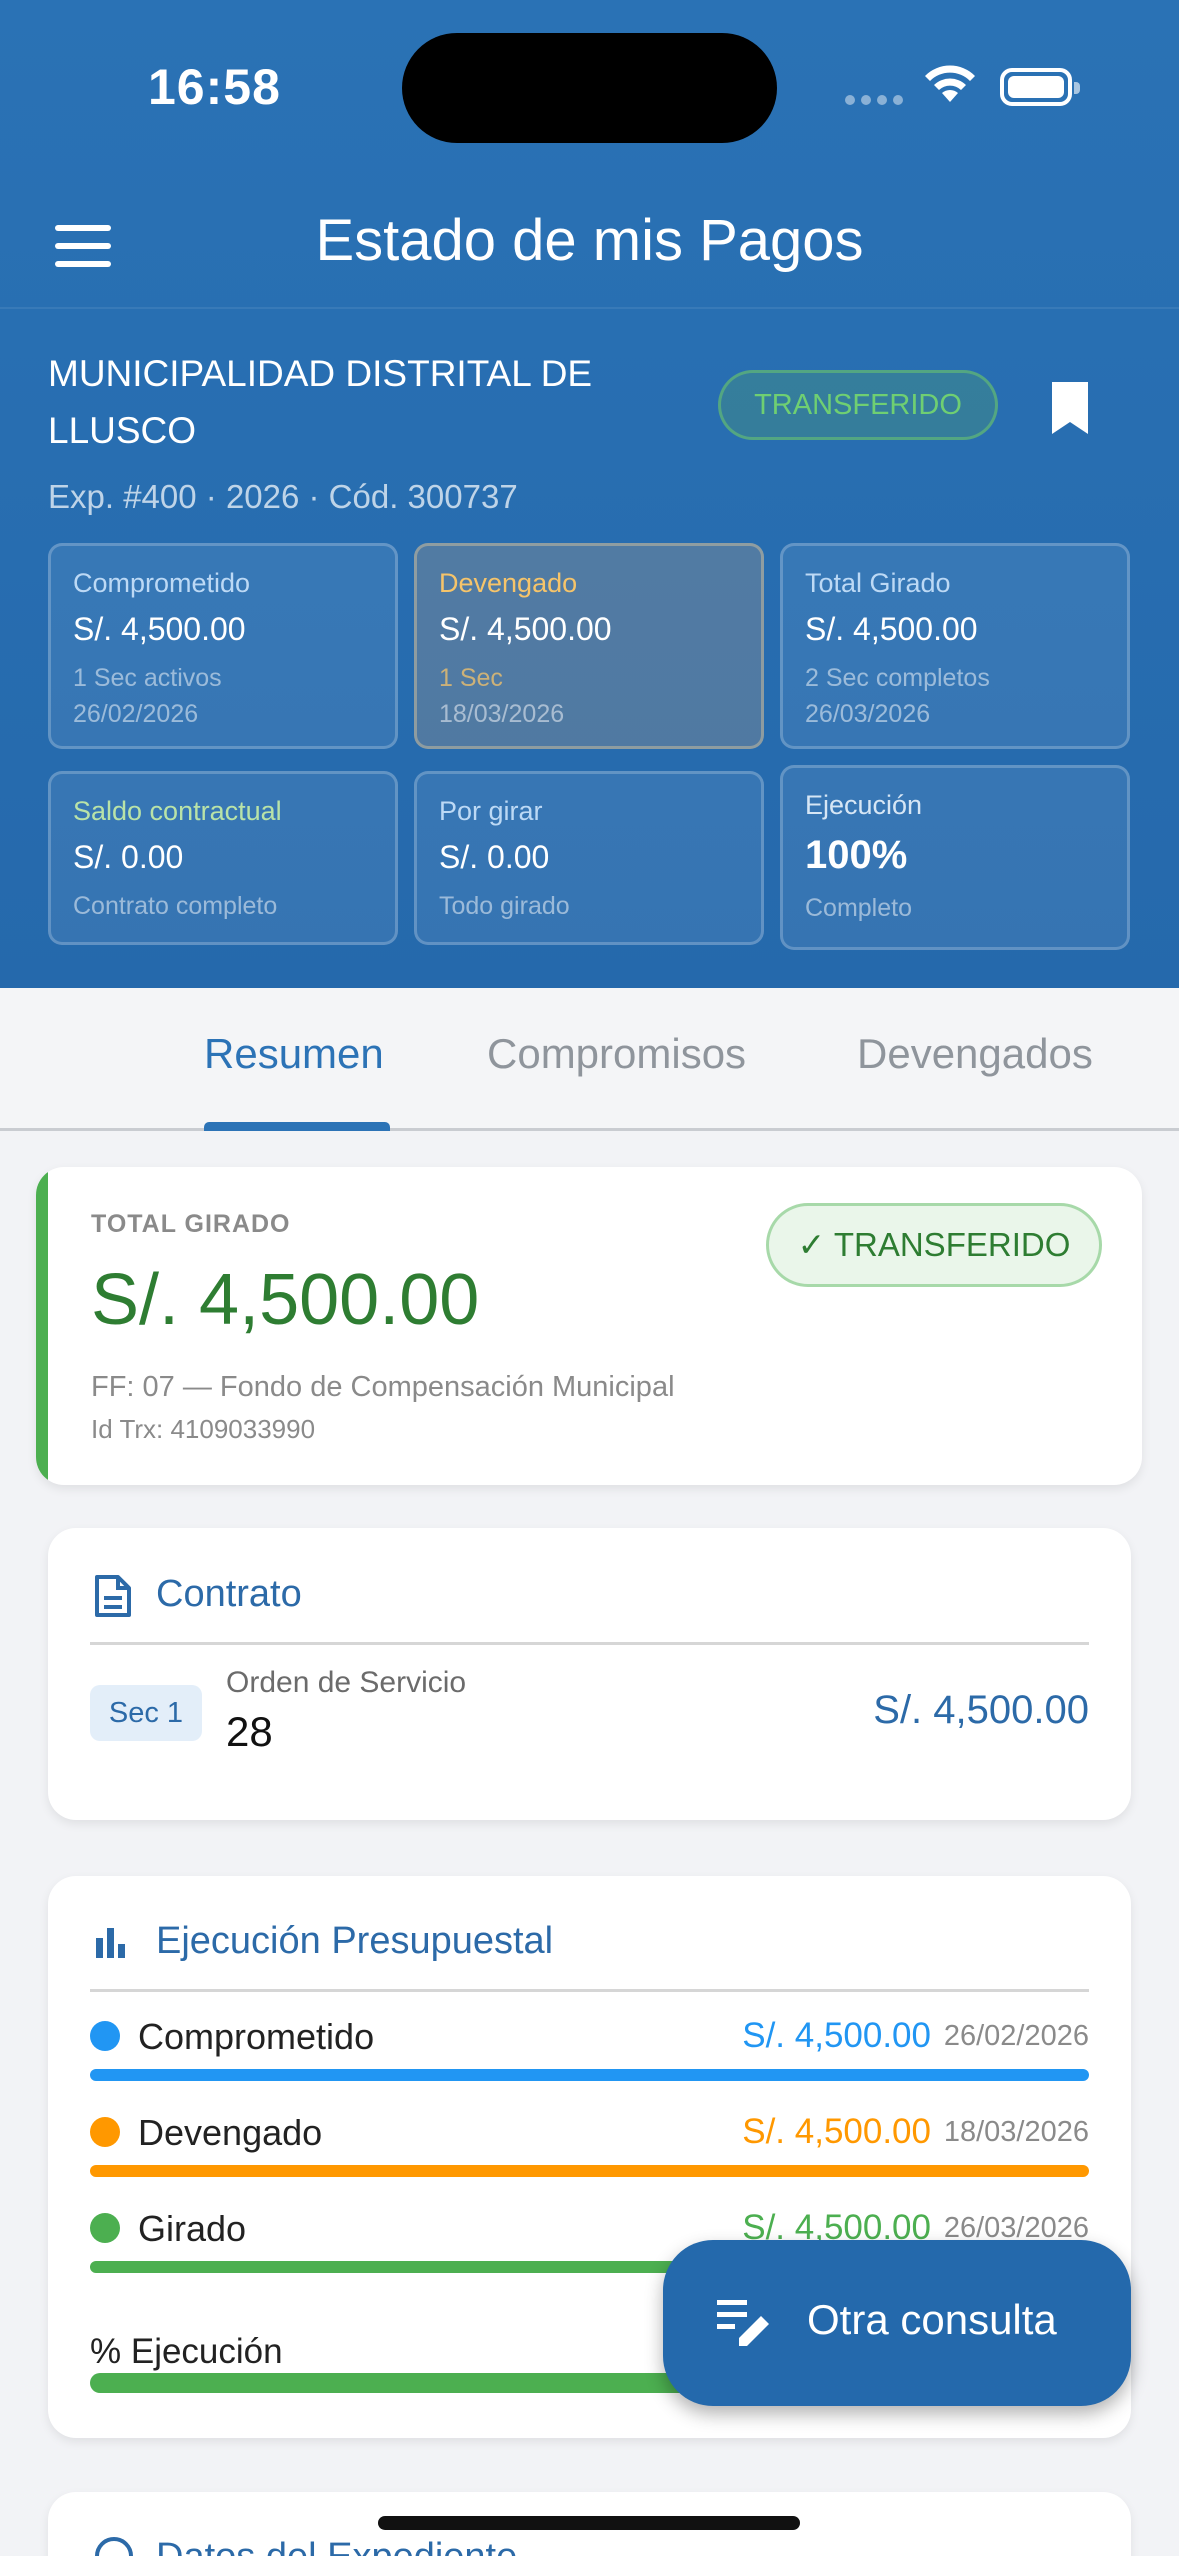  I want to click on card-label: Saldo contractual, so click(177, 811).